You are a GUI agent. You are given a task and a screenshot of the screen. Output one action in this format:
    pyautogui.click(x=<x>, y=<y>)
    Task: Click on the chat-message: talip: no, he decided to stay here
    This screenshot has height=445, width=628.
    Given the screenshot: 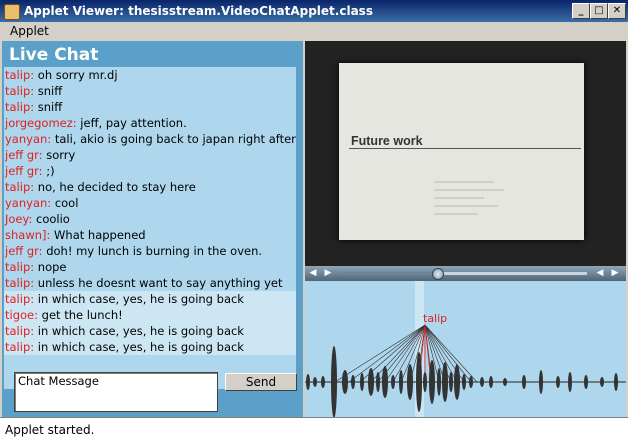 What is the action you would take?
    pyautogui.click(x=150, y=187)
    